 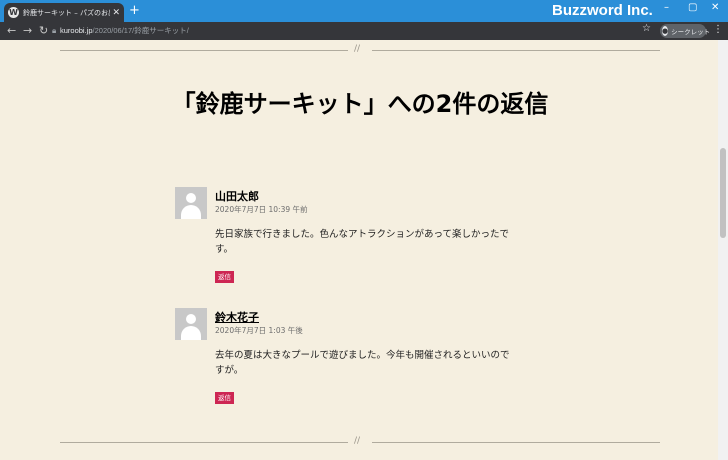 What do you see at coordinates (666, 7) in the screenshot?
I see `minimize-button: –` at bounding box center [666, 7].